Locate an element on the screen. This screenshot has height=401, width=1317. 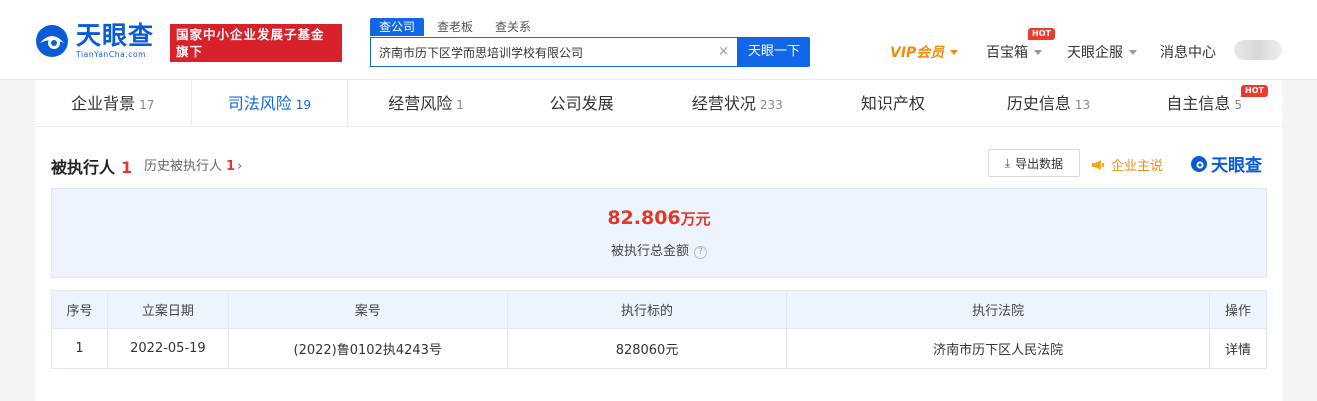
col-header-execution-amount: 执行标的 is located at coordinates (647, 309).